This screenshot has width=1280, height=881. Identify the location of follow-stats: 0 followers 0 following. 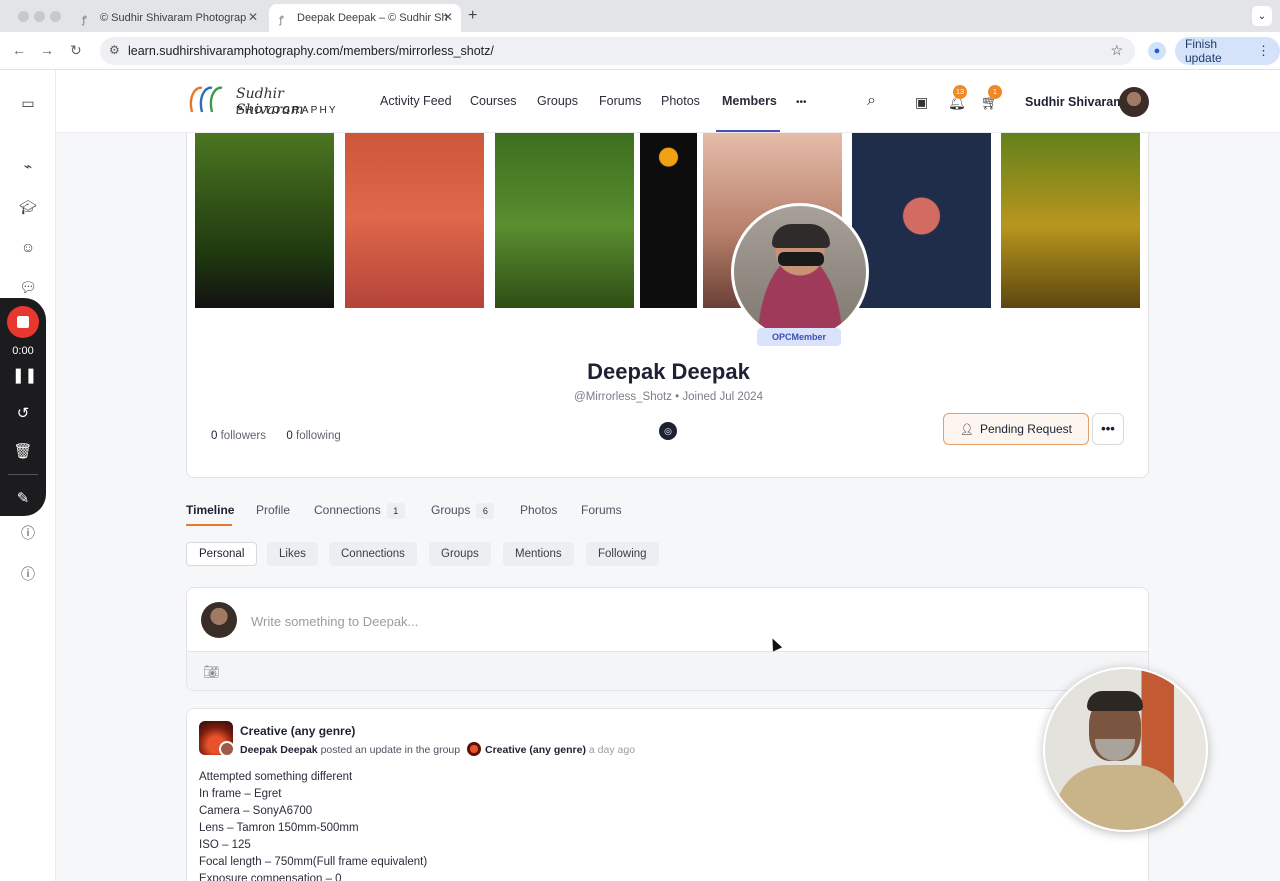
(276, 436).